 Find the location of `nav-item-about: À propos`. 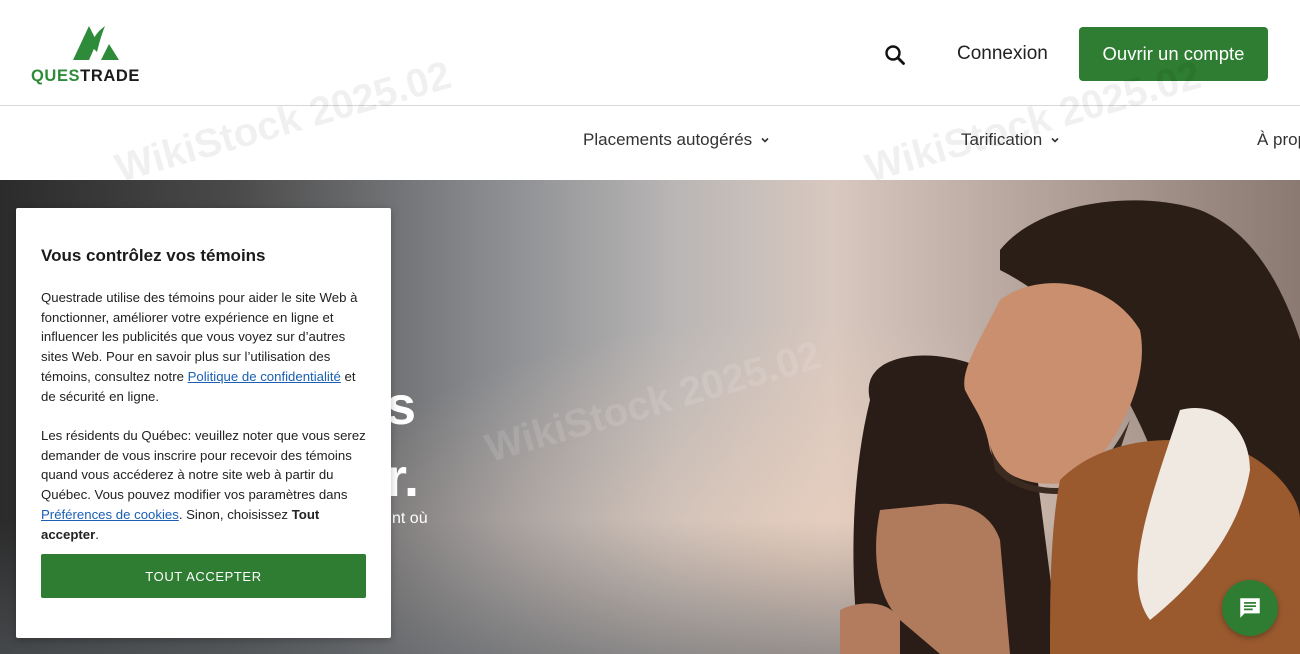

nav-item-about: À propos is located at coordinates (1278, 140).